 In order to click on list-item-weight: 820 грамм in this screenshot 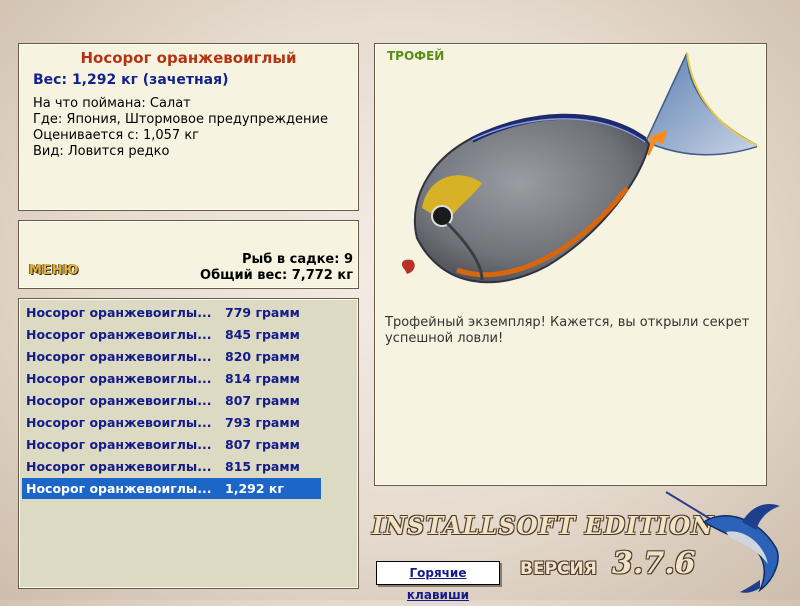, I will do `click(262, 356)`.